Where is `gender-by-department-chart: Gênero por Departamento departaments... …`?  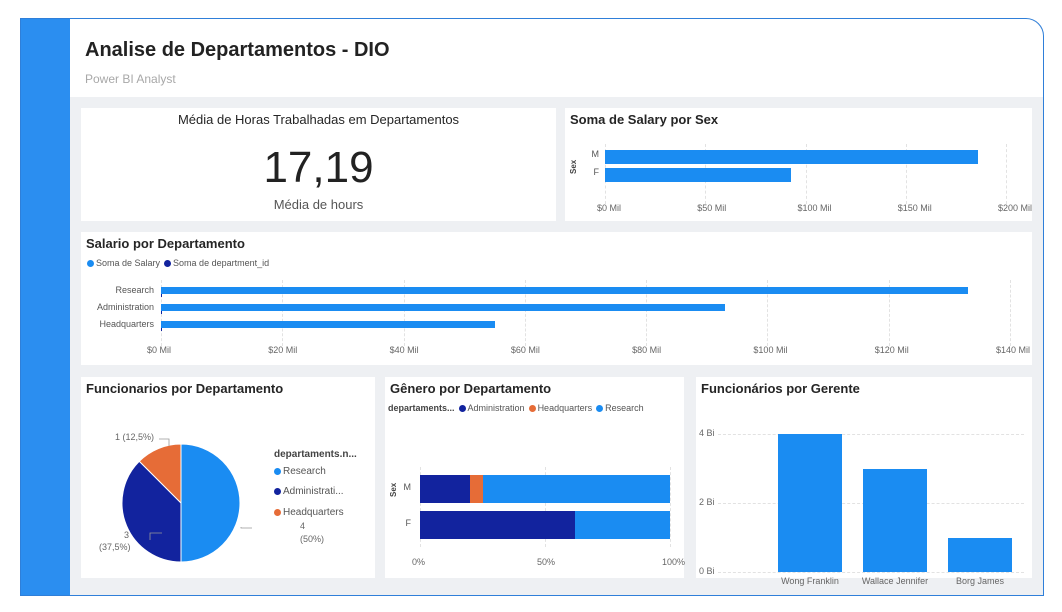
gender-by-department-chart: Gênero por Departamento departaments... … is located at coordinates (535, 477).